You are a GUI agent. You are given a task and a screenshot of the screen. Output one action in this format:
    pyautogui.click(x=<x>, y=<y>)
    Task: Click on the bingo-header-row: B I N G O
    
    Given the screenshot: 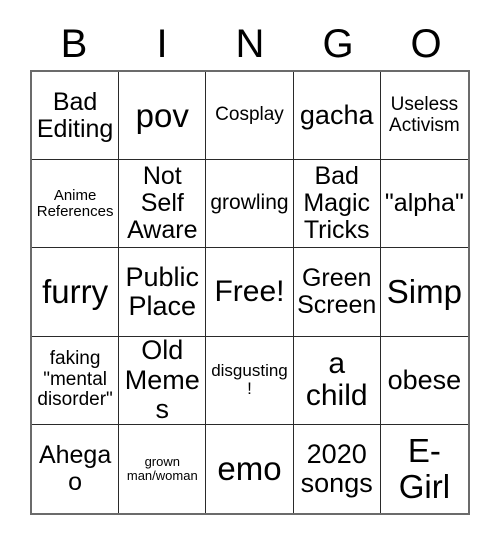 What is the action you would take?
    pyautogui.click(x=250, y=41)
    